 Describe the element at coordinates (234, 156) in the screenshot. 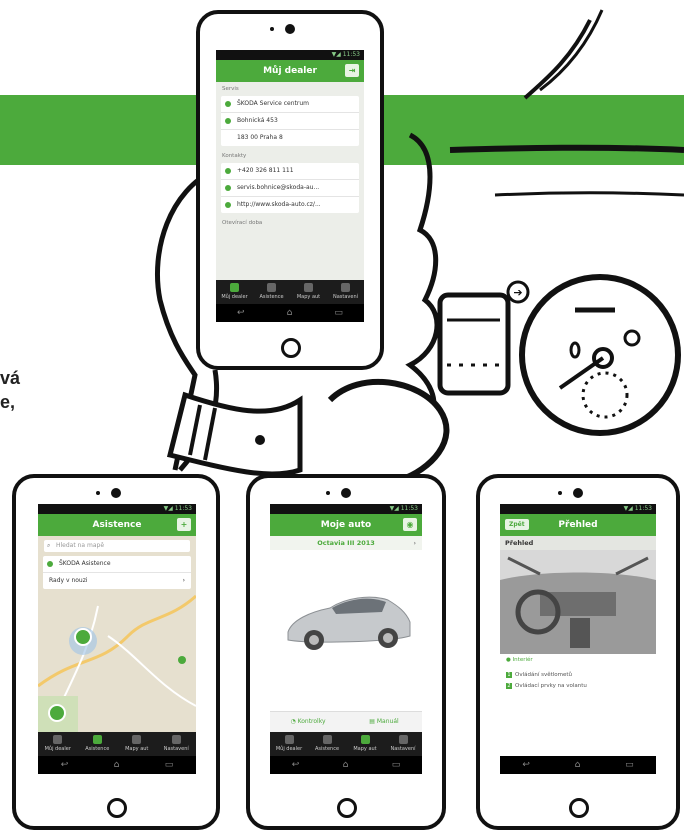

I see `section-header: Kontakty` at that location.